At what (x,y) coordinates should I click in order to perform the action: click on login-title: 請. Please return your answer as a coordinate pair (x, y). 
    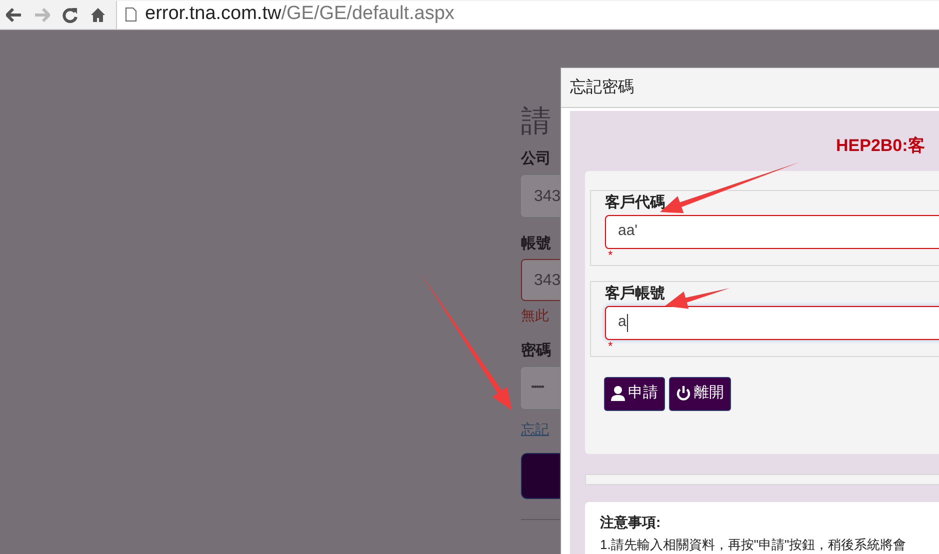
    Looking at the image, I should click on (536, 122).